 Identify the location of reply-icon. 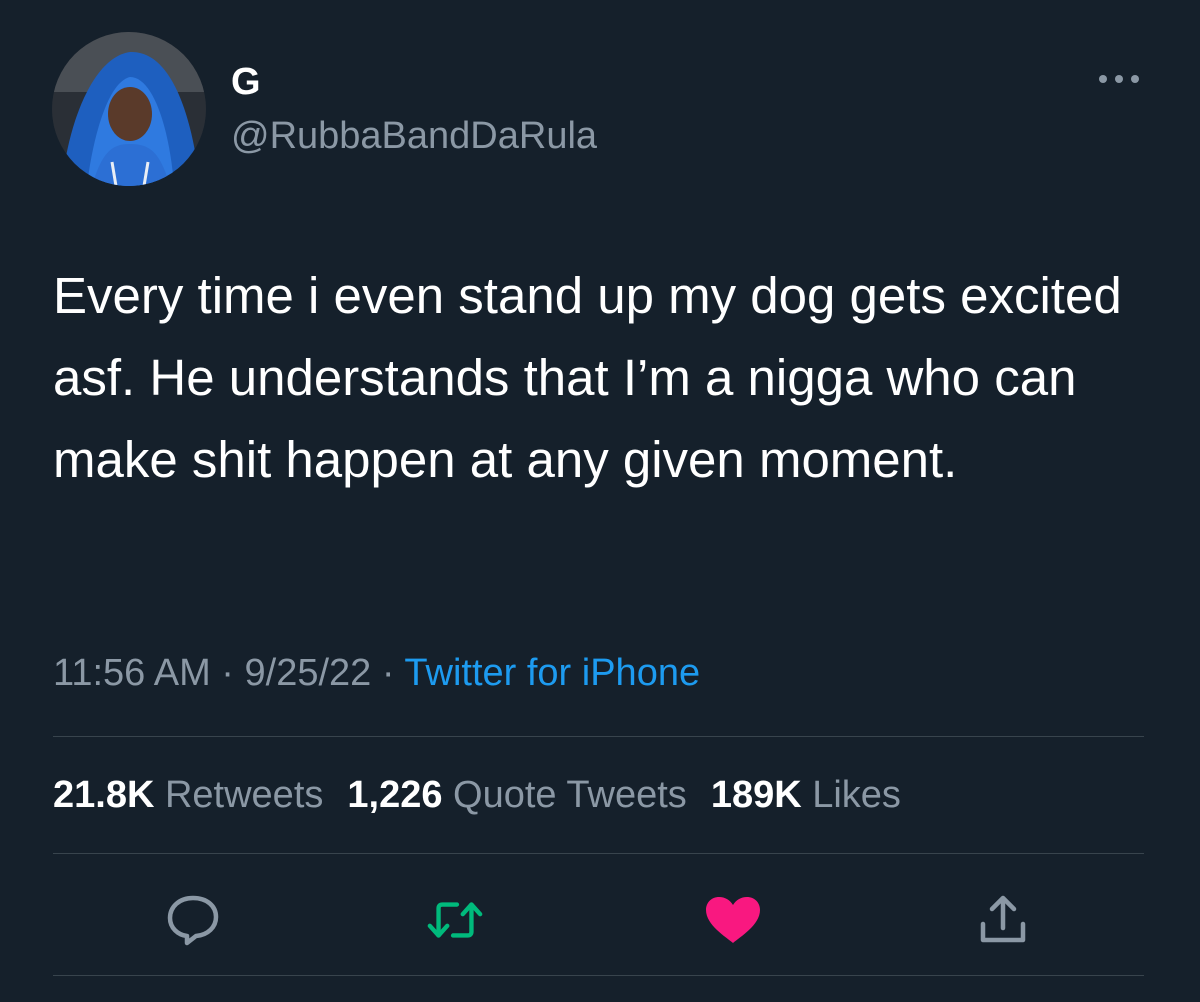
(193, 920).